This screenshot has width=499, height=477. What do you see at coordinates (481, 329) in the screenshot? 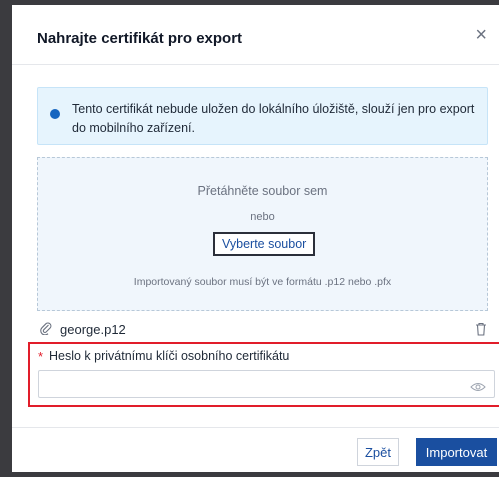
I see `trash-icon` at bounding box center [481, 329].